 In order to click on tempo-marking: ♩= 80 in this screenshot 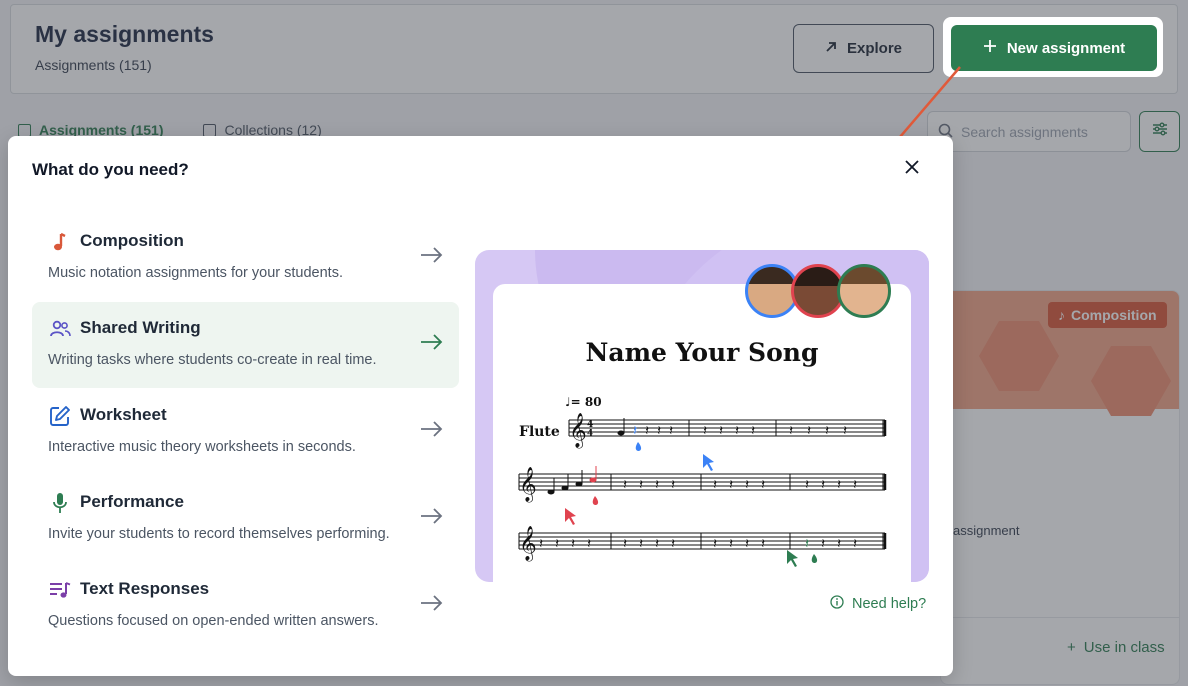, I will do `click(583, 402)`.